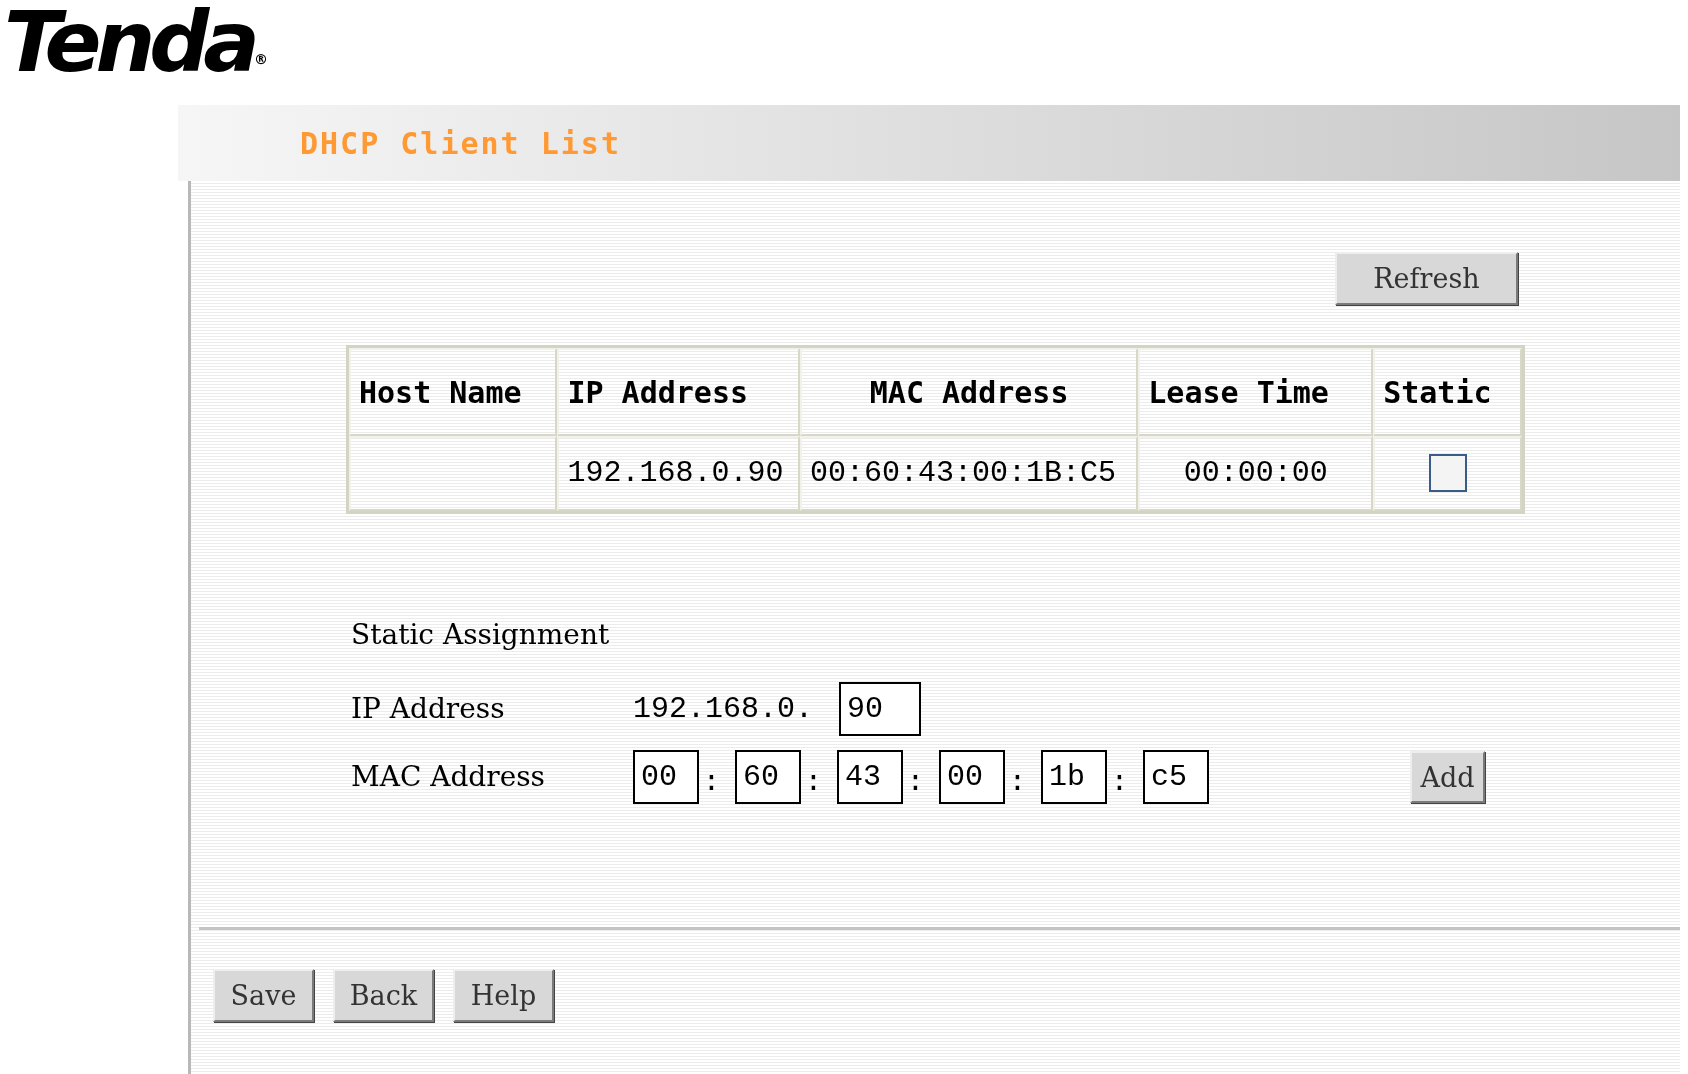  I want to click on column-header: Host Name, so click(453, 392).